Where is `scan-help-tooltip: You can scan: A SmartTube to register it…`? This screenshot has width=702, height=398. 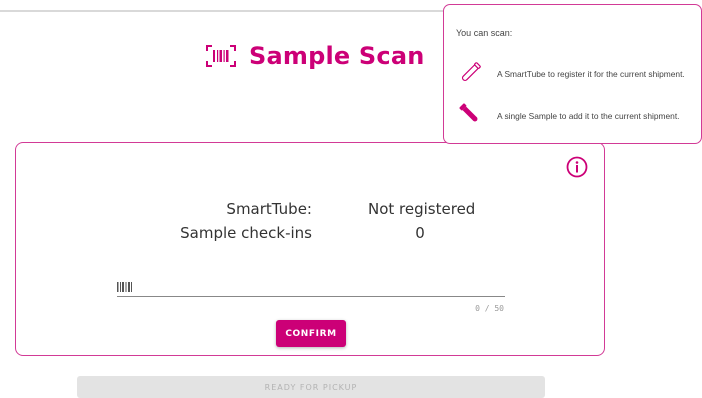 scan-help-tooltip: You can scan: A SmartTube to register it… is located at coordinates (572, 74).